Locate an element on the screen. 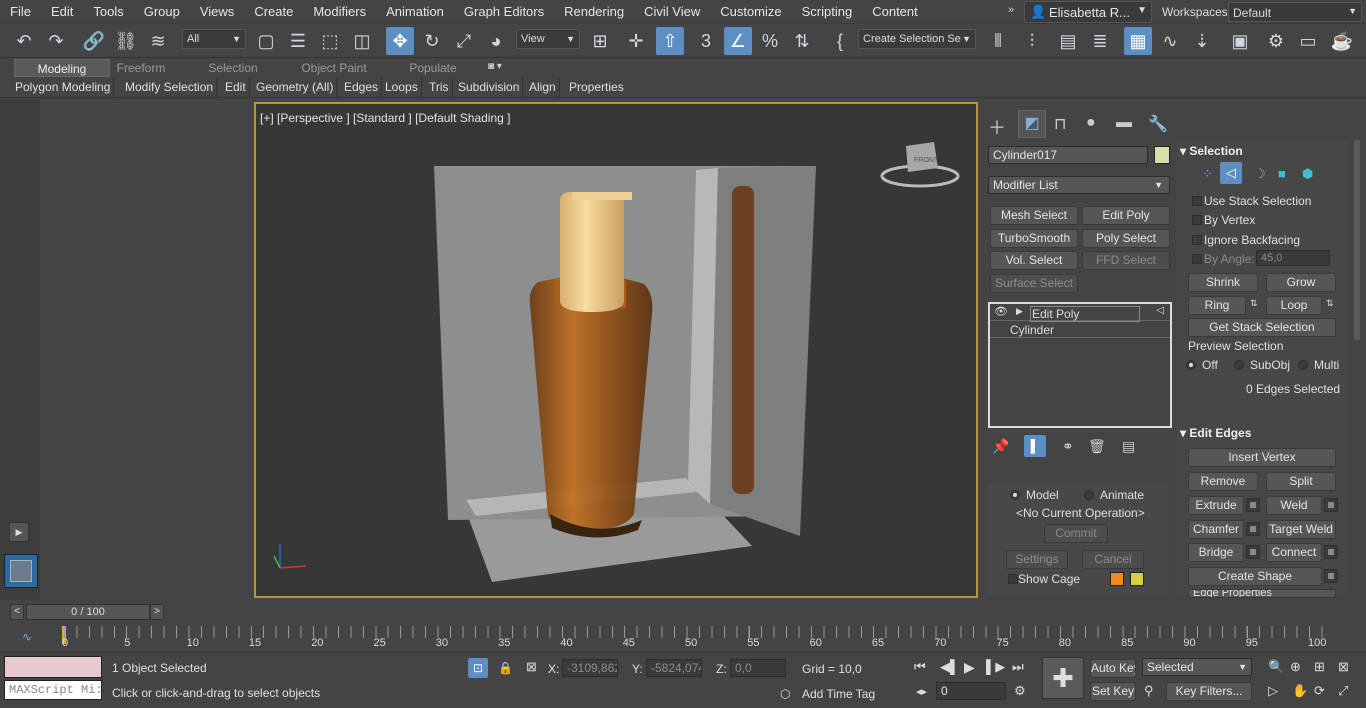 The image size is (1366, 708). modifier-list-select: Modifier List ▼ is located at coordinates (1079, 185).